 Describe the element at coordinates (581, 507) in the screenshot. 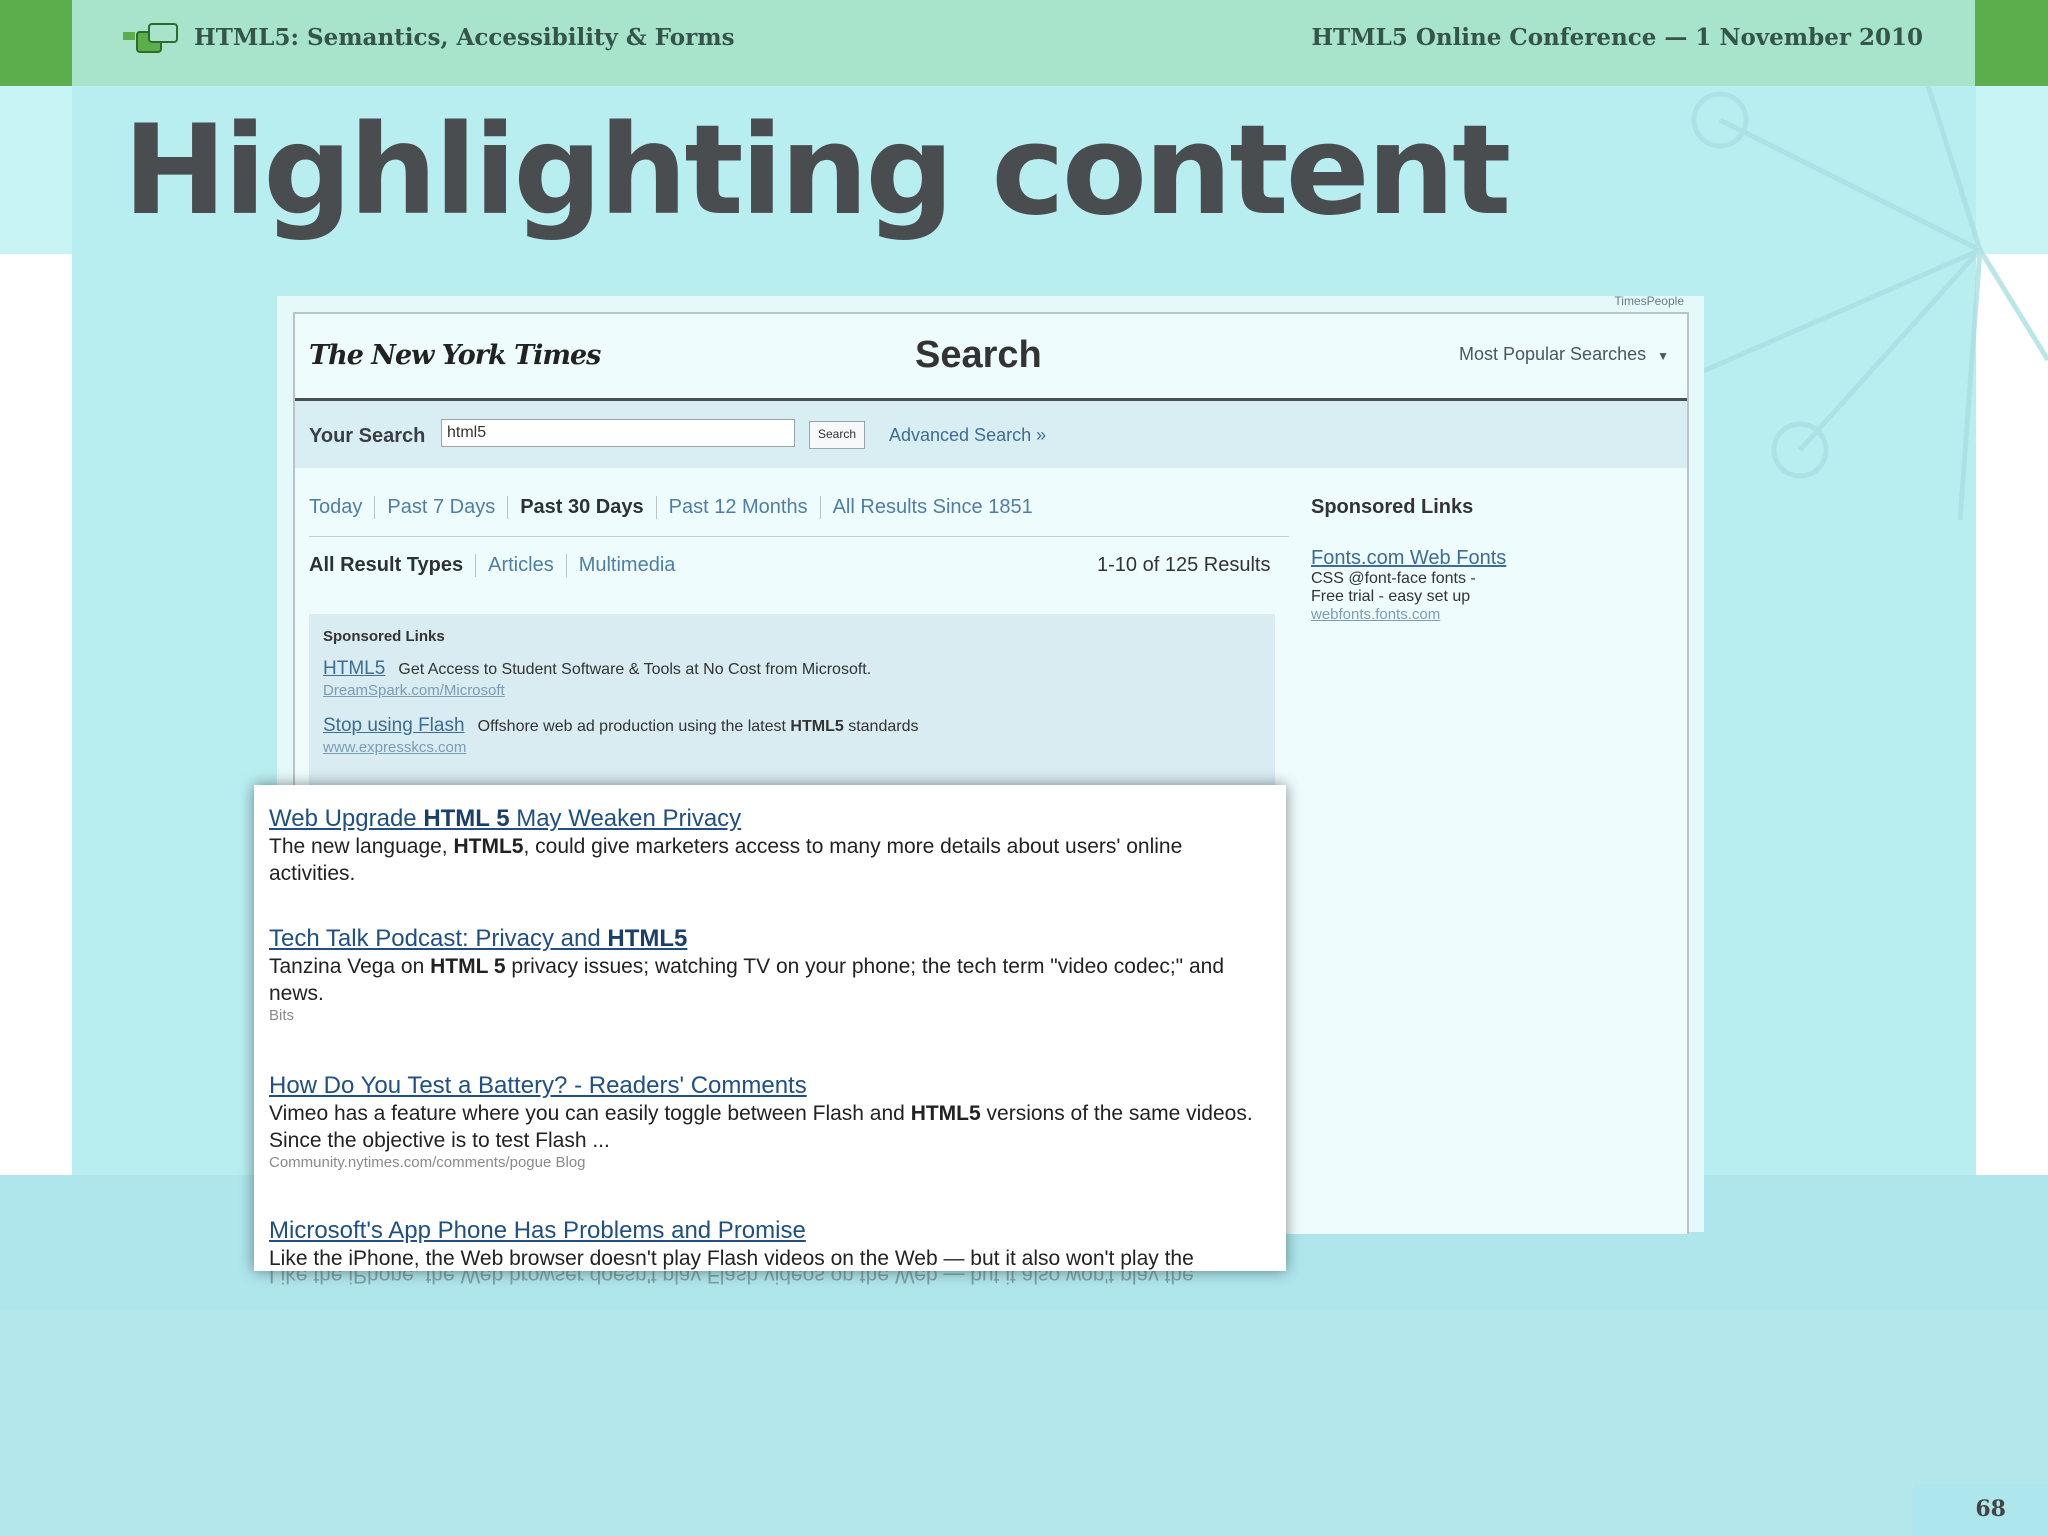

I see `filter-past-30-days: Past 30 Days` at that location.